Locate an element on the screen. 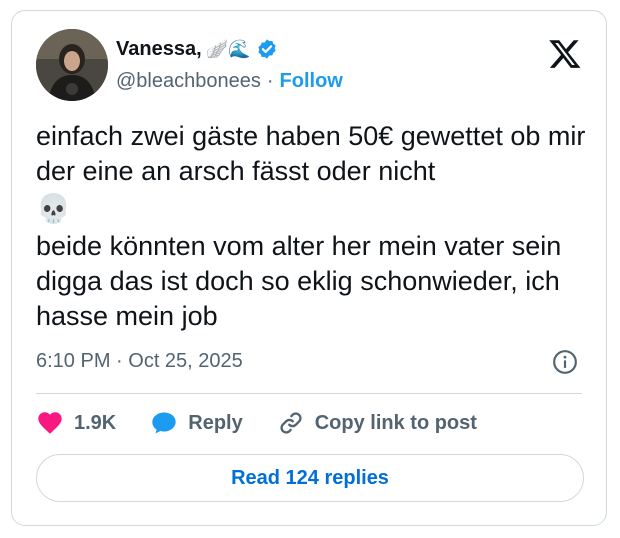 This screenshot has height=538, width=620. divider is located at coordinates (309, 393).